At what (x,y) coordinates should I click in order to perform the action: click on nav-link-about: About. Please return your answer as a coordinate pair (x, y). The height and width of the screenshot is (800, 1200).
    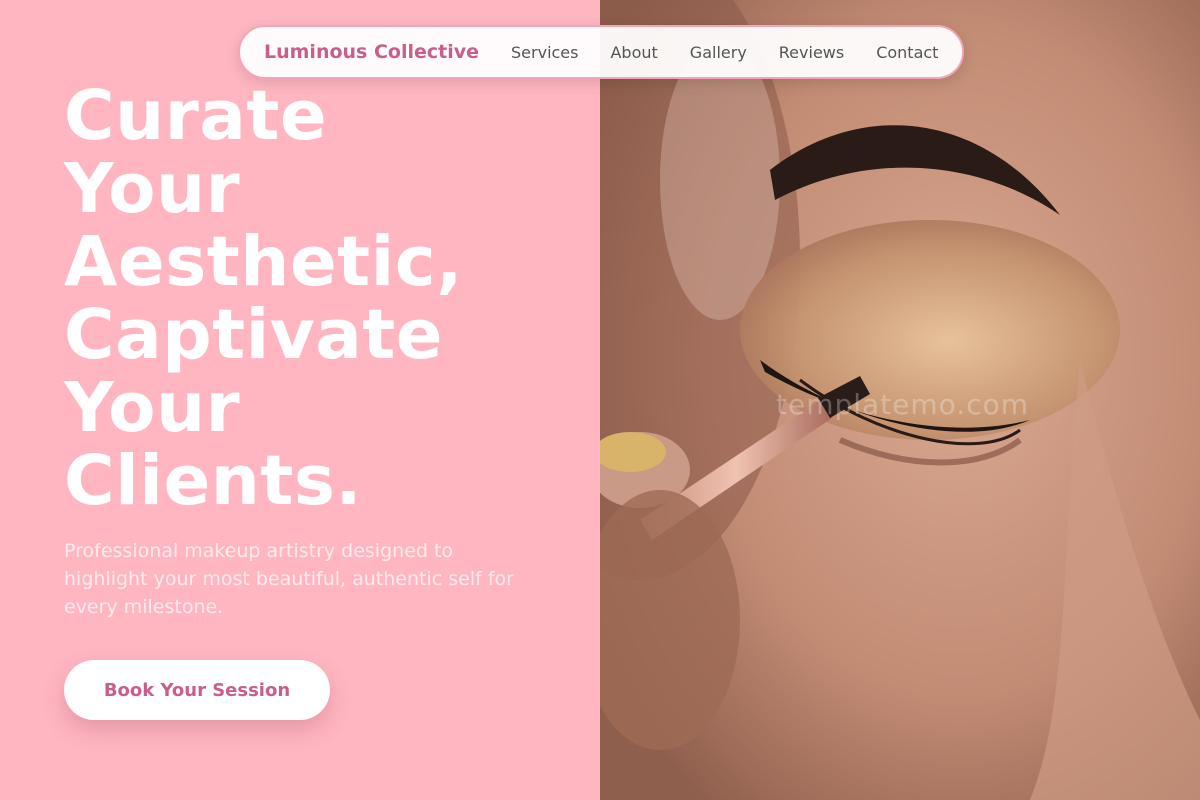
    Looking at the image, I should click on (633, 52).